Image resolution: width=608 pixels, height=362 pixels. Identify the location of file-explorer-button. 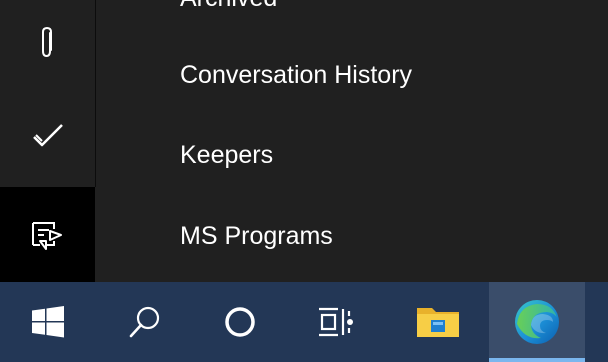
(438, 322).